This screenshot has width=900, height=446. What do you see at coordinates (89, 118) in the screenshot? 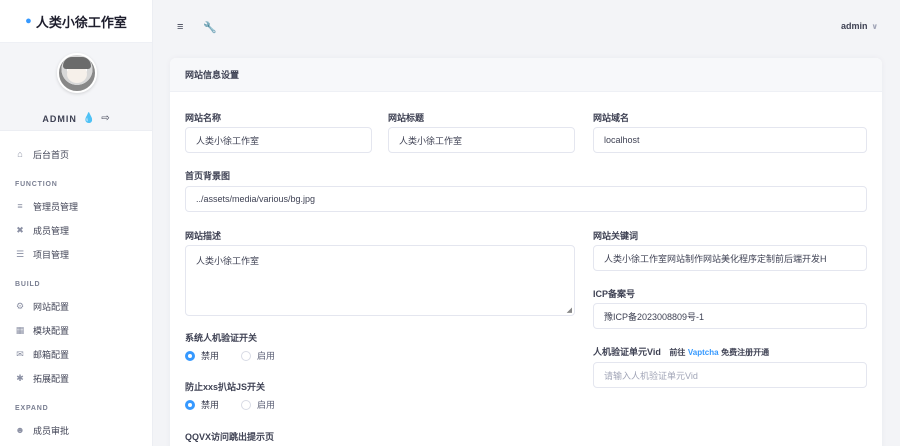
I see `flame-icon: 💧` at bounding box center [89, 118].